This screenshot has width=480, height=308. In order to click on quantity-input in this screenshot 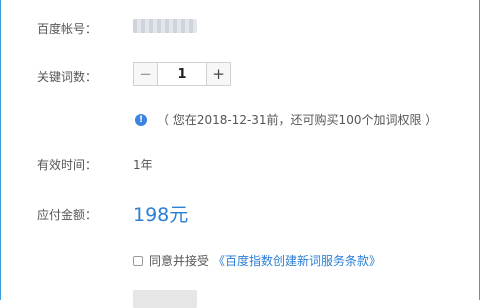, I will do `click(182, 74)`.